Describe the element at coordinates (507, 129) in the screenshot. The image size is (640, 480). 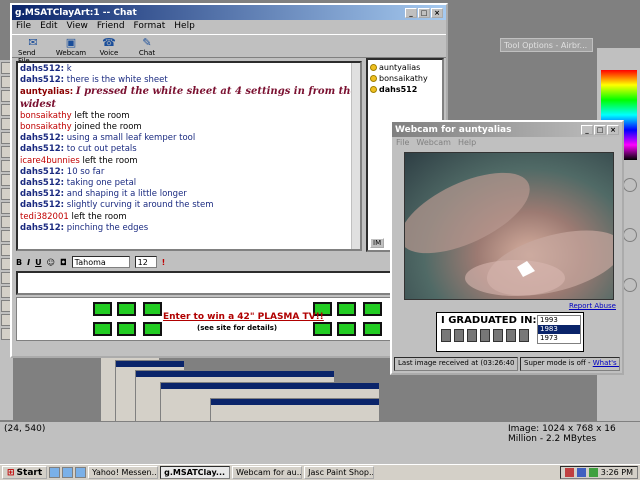
I see `webcam-titlebar: Webcam for auntyalias _ □ ×` at that location.